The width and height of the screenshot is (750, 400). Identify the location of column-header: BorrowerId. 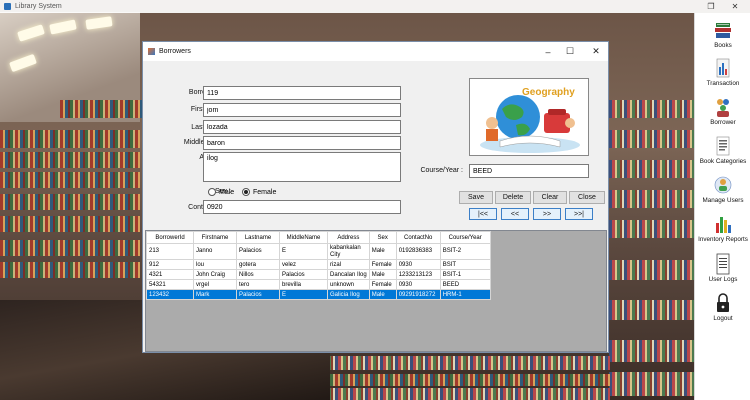
(170, 237).